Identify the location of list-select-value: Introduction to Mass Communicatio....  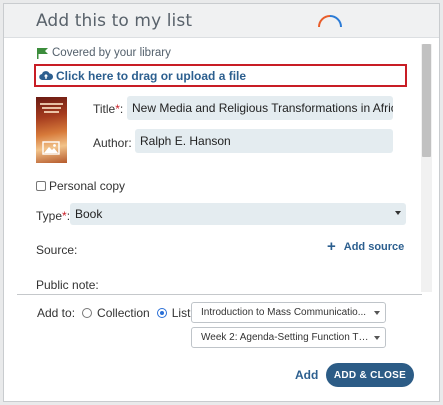
(284, 312).